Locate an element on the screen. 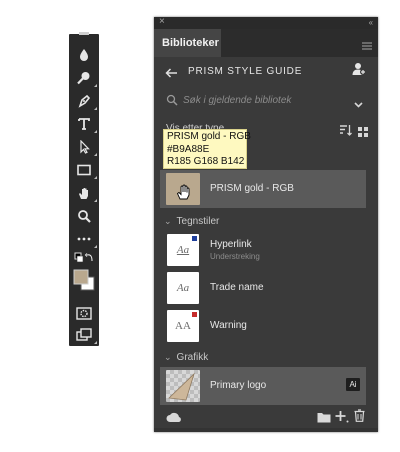  zoom-icon is located at coordinates (84, 216).